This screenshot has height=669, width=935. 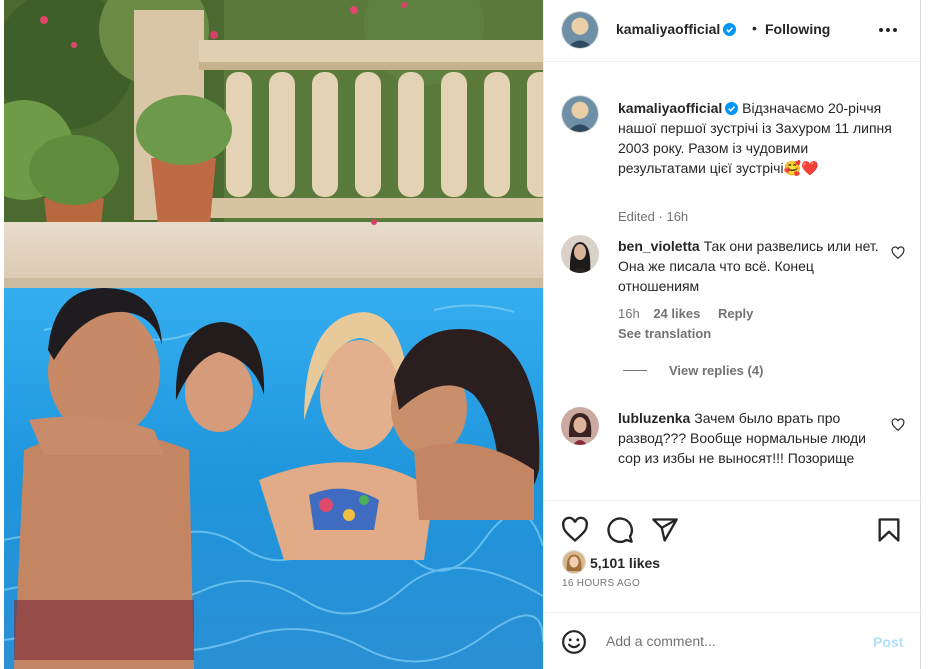 What do you see at coordinates (575, 530) in the screenshot?
I see `heart-icon` at bounding box center [575, 530].